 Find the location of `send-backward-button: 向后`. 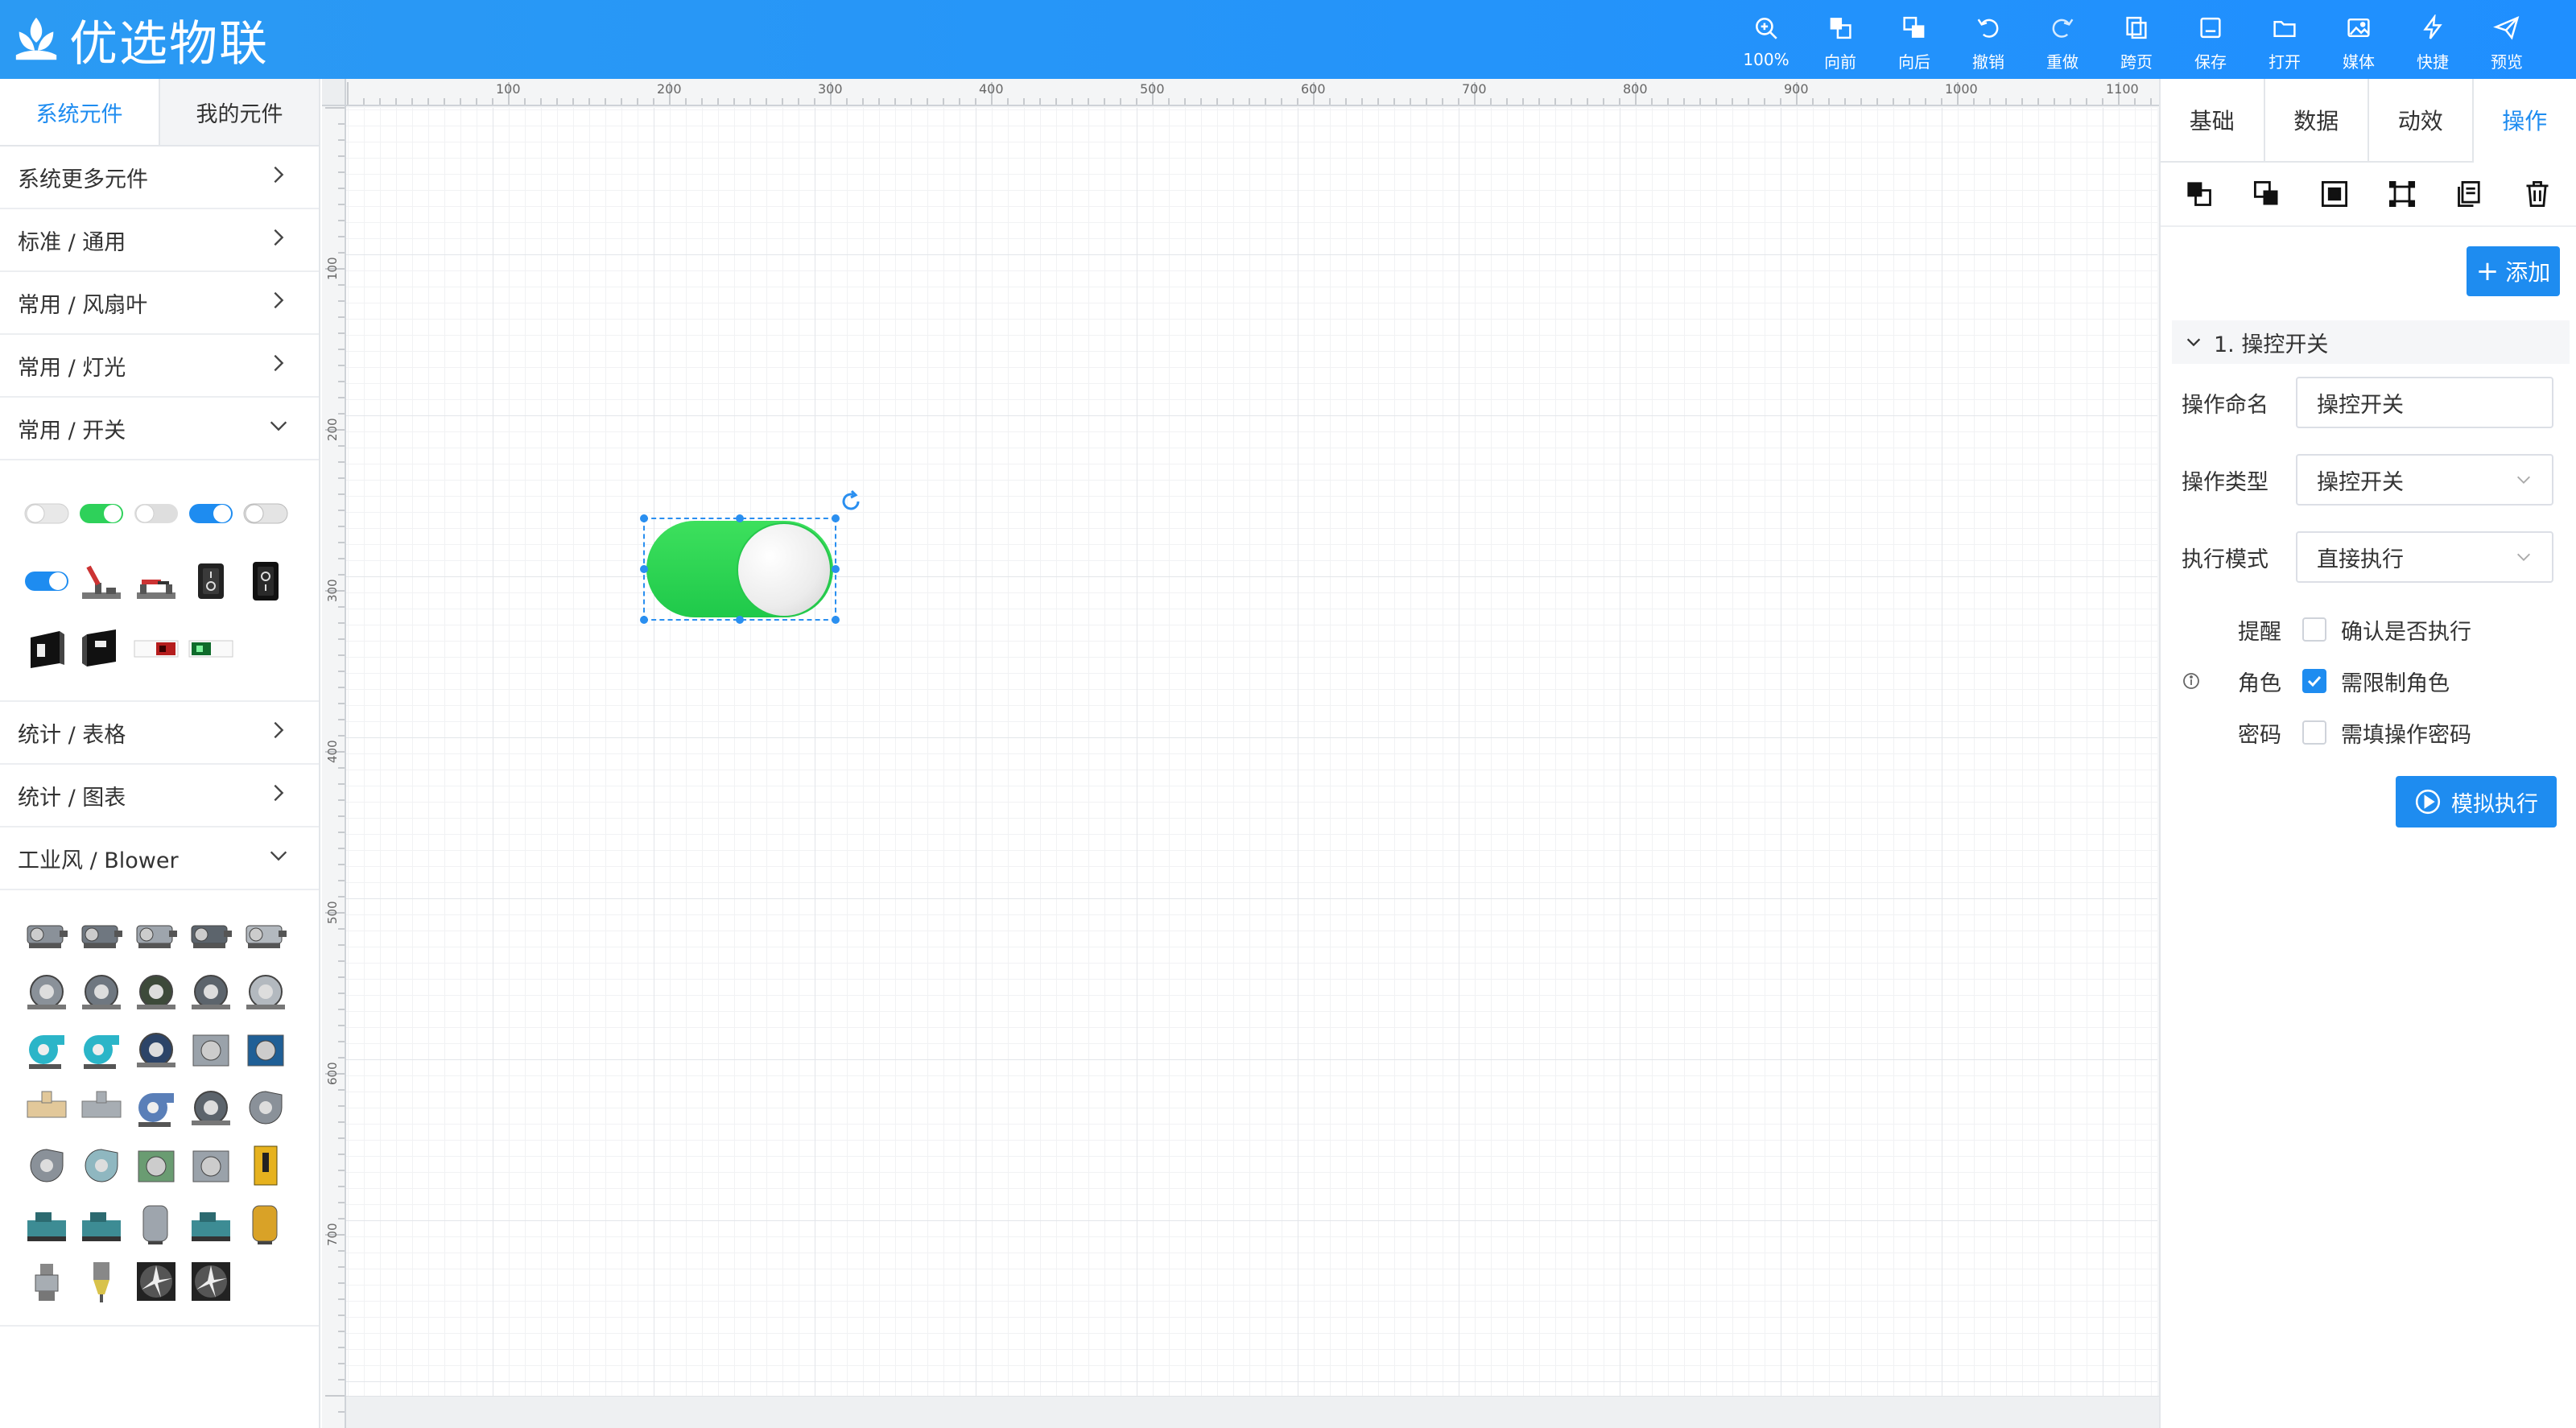

send-backward-button: 向后 is located at coordinates (1914, 40).